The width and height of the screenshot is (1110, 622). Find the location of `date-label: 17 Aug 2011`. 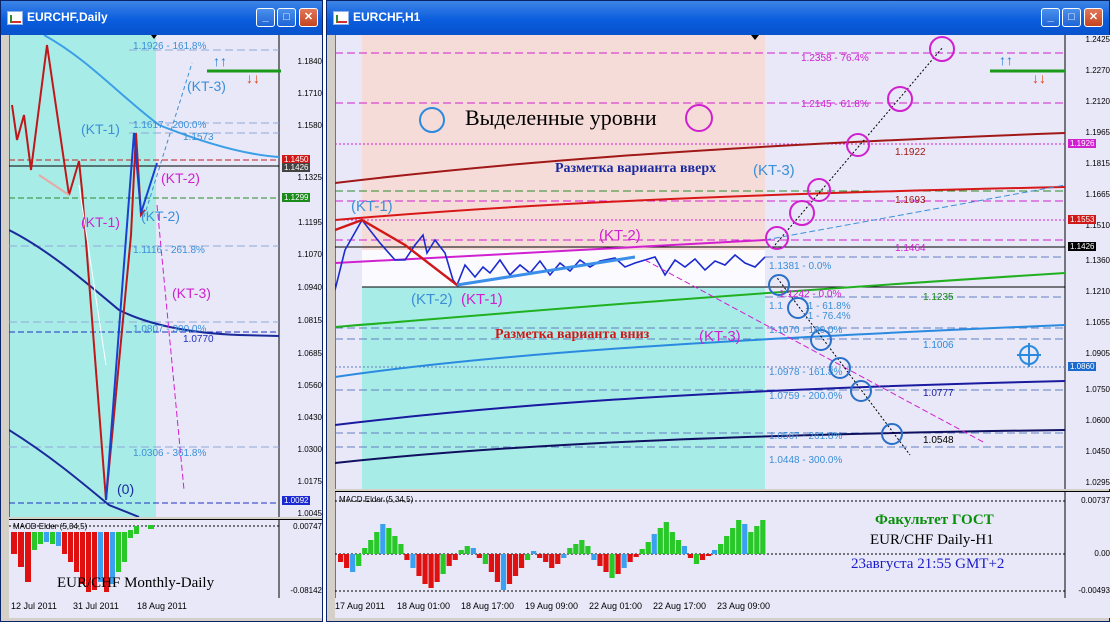

date-label: 17 Aug 2011 is located at coordinates (360, 606).